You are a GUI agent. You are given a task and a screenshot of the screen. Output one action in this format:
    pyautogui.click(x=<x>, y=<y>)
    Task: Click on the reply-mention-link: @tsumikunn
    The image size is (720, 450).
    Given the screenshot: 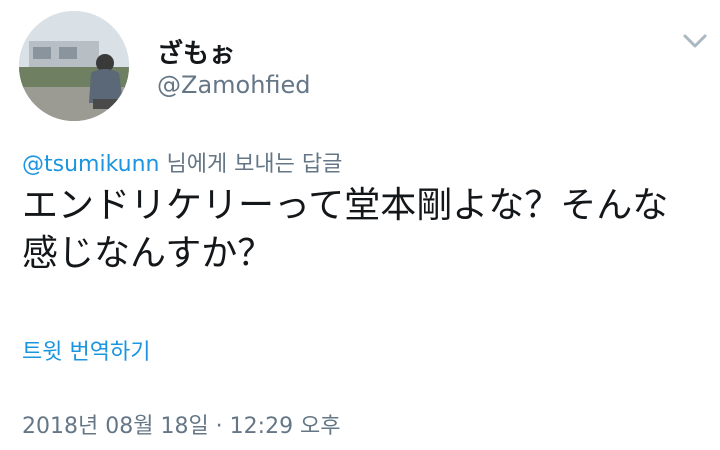 What is the action you would take?
    pyautogui.click(x=90, y=164)
    